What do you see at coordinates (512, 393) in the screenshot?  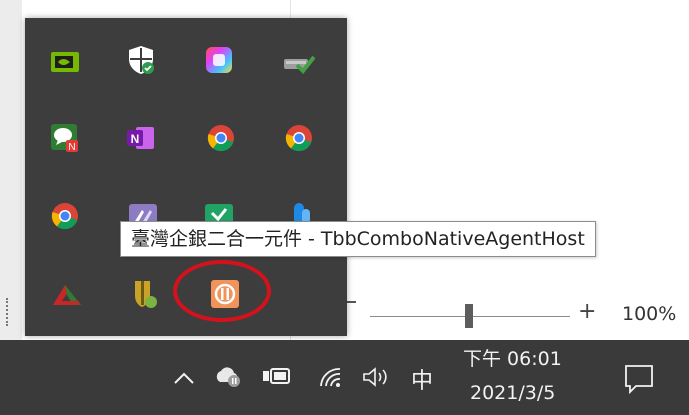 I see `clock-date: 2021/3/5` at bounding box center [512, 393].